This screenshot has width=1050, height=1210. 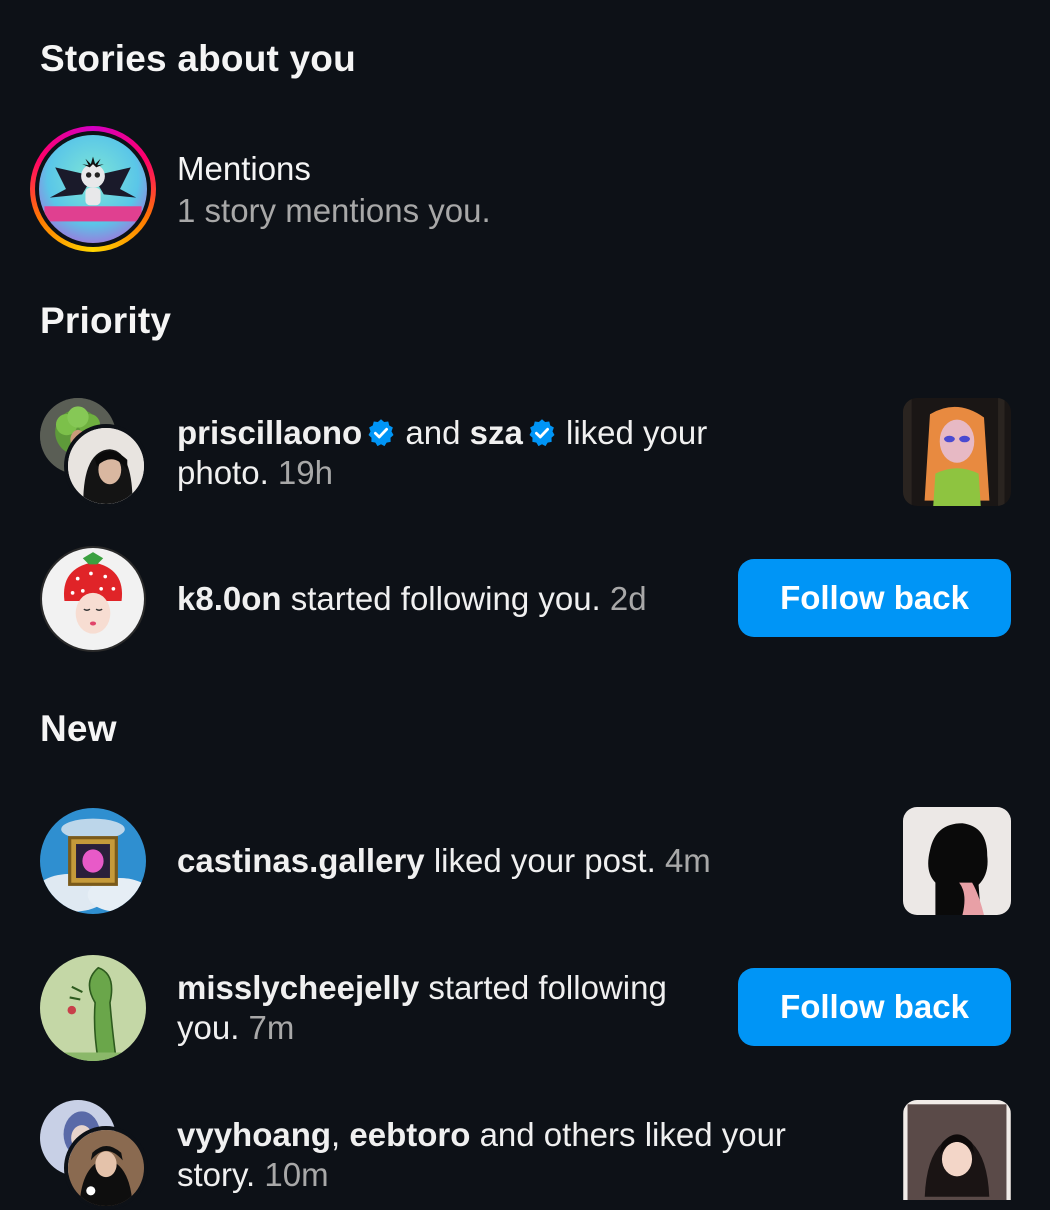 I want to click on action-text: liked your, so click(x=637, y=432).